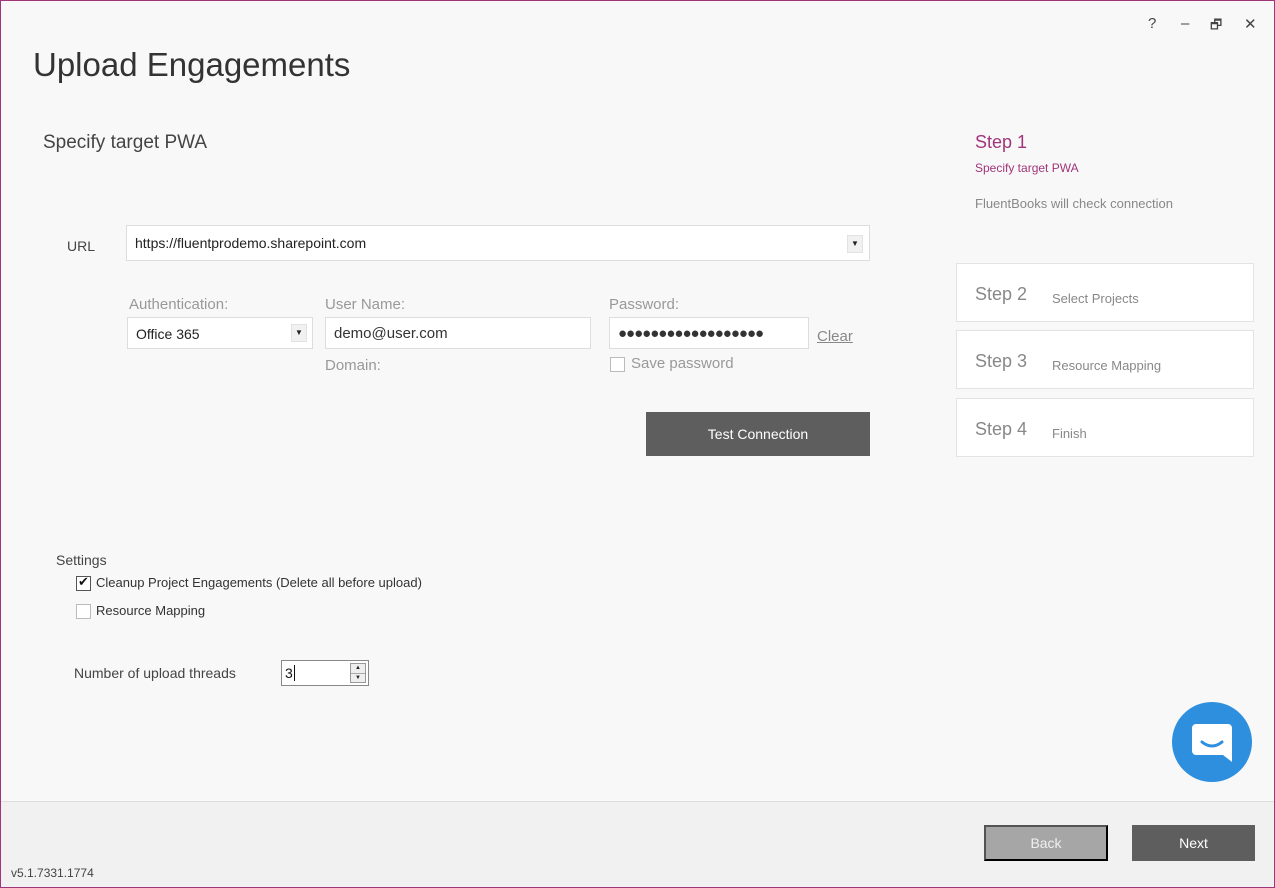 The width and height of the screenshot is (1275, 888). I want to click on authentication-value: Office 365, so click(168, 334).